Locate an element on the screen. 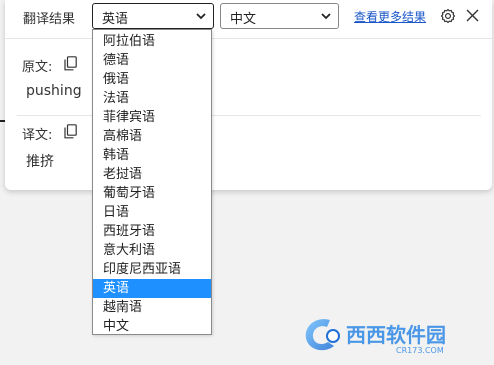  dropdown-option: 菲律宾语 is located at coordinates (152, 117).